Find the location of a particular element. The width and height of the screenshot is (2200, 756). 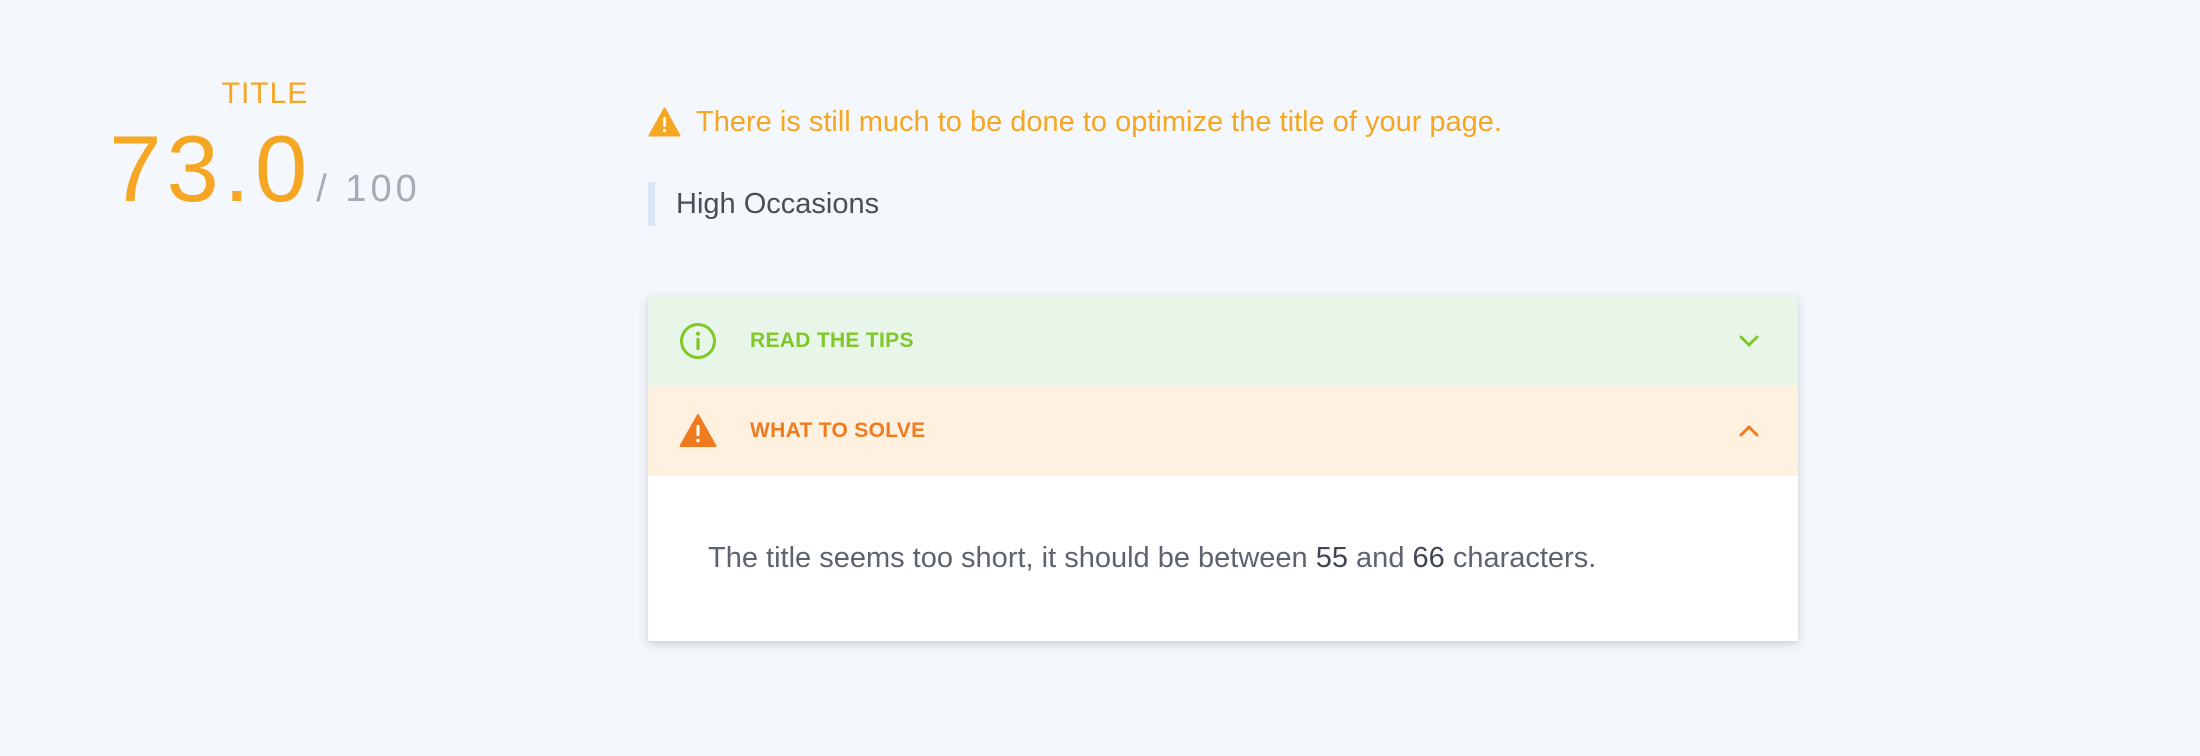

what-to-solve-header: WHAT TO SOLVE is located at coordinates (1223, 431).